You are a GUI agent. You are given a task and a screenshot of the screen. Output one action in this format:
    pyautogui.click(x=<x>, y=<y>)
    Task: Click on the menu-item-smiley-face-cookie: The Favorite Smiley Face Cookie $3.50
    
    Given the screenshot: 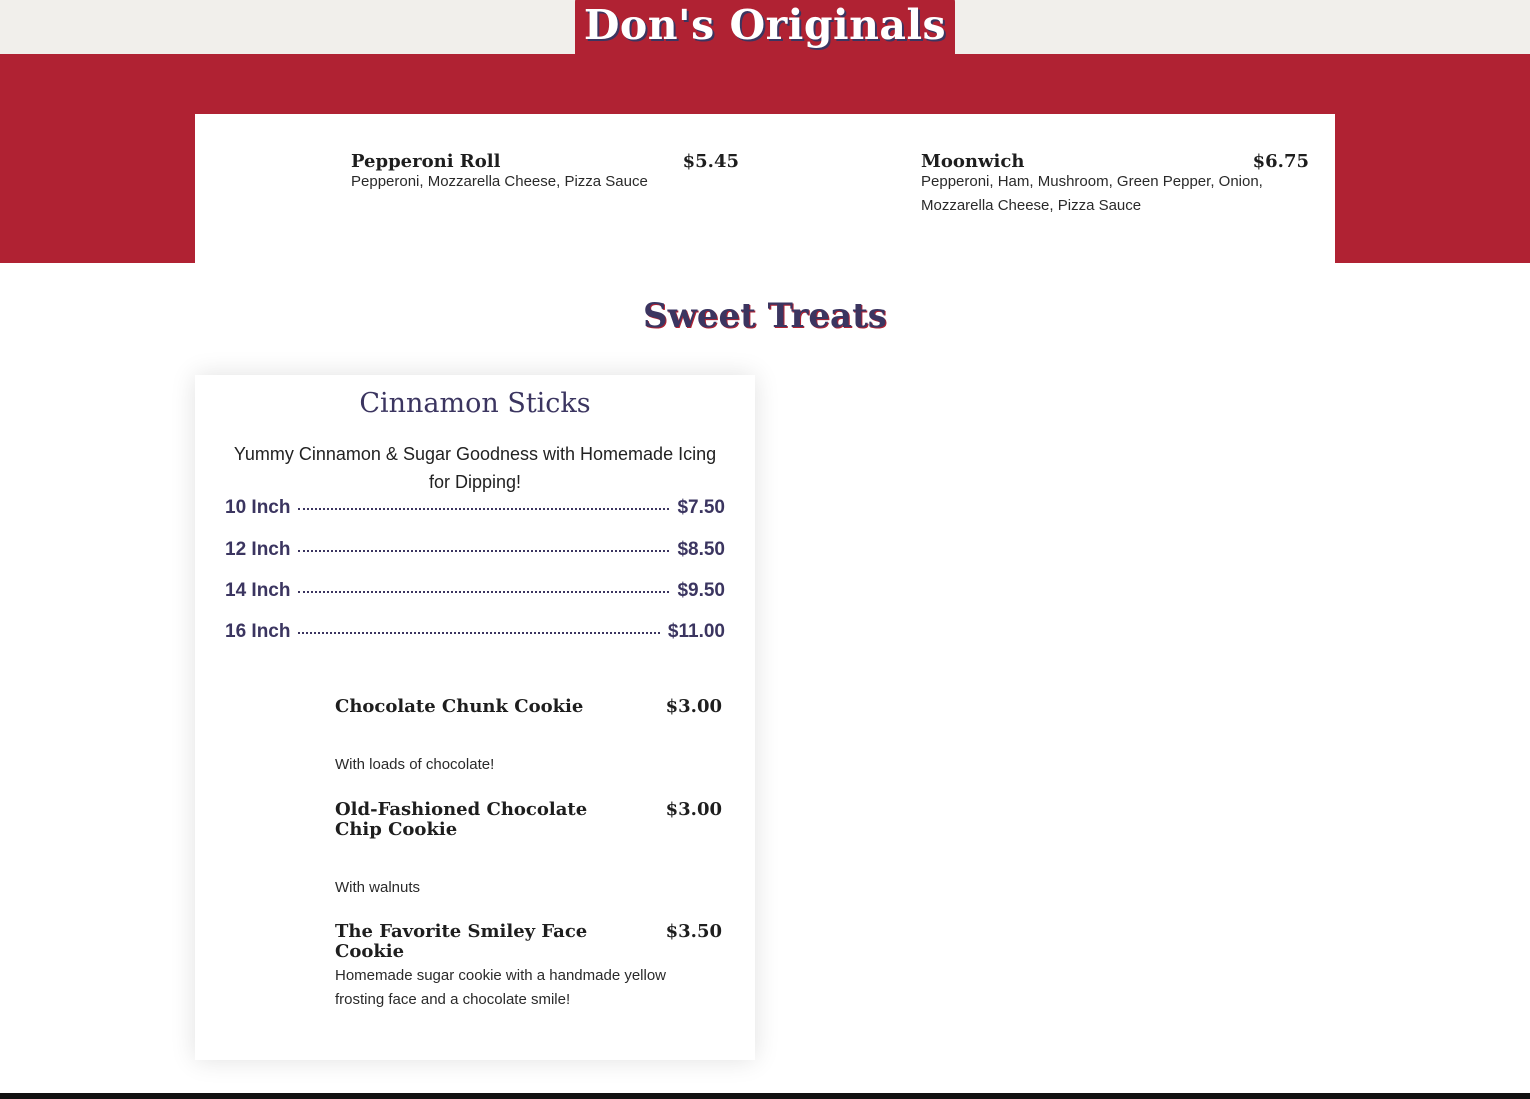 What is the action you would take?
    pyautogui.click(x=528, y=942)
    